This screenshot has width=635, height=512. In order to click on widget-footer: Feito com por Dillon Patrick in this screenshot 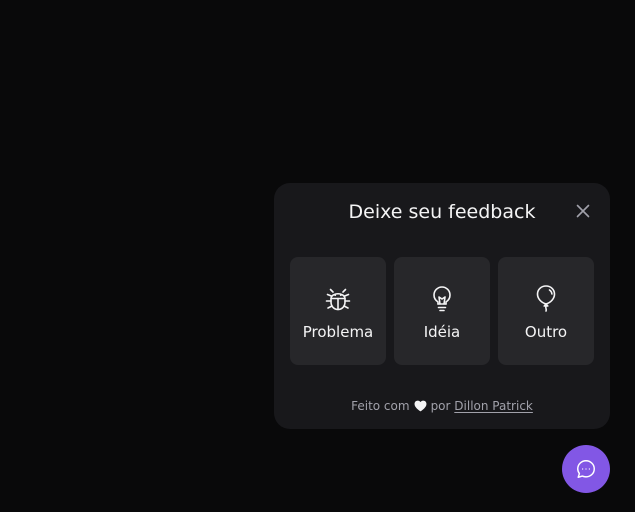, I will do `click(442, 406)`.